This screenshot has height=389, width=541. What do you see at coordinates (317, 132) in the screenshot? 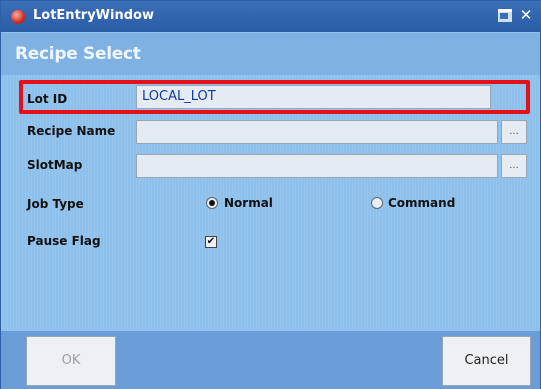
I see `recipe-name-input` at bounding box center [317, 132].